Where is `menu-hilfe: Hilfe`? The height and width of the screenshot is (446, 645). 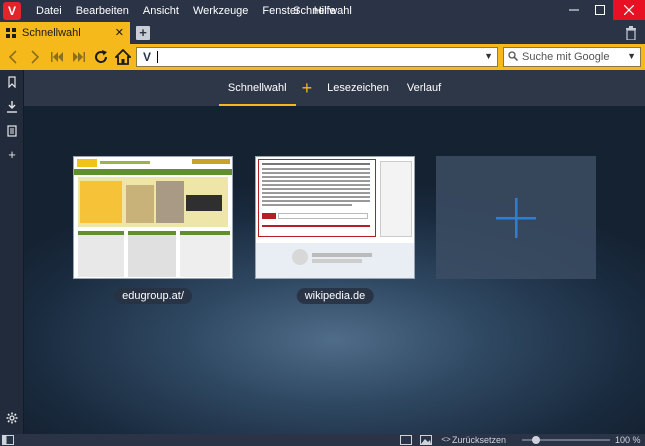 menu-hilfe: Hilfe is located at coordinates (325, 11).